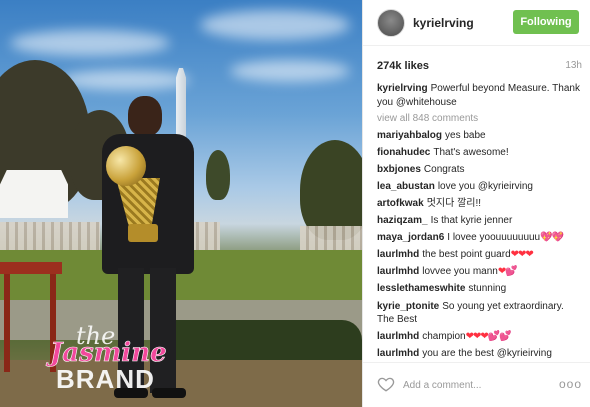 This screenshot has width=590, height=407. I want to click on comment-item: laurlmhd you are the best @kyrieirving, so click(479, 354).